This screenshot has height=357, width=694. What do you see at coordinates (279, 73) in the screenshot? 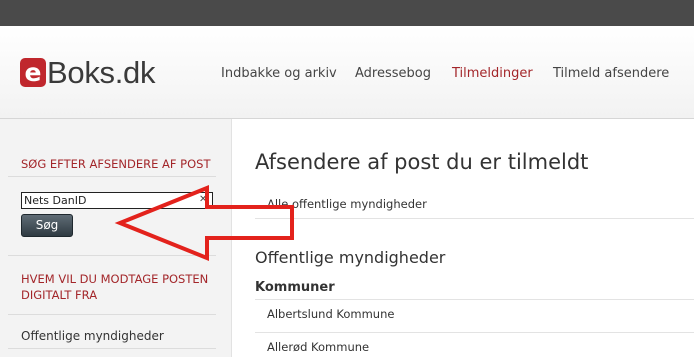
I see `nav-indbakke: Indbakke og arkiv` at bounding box center [279, 73].